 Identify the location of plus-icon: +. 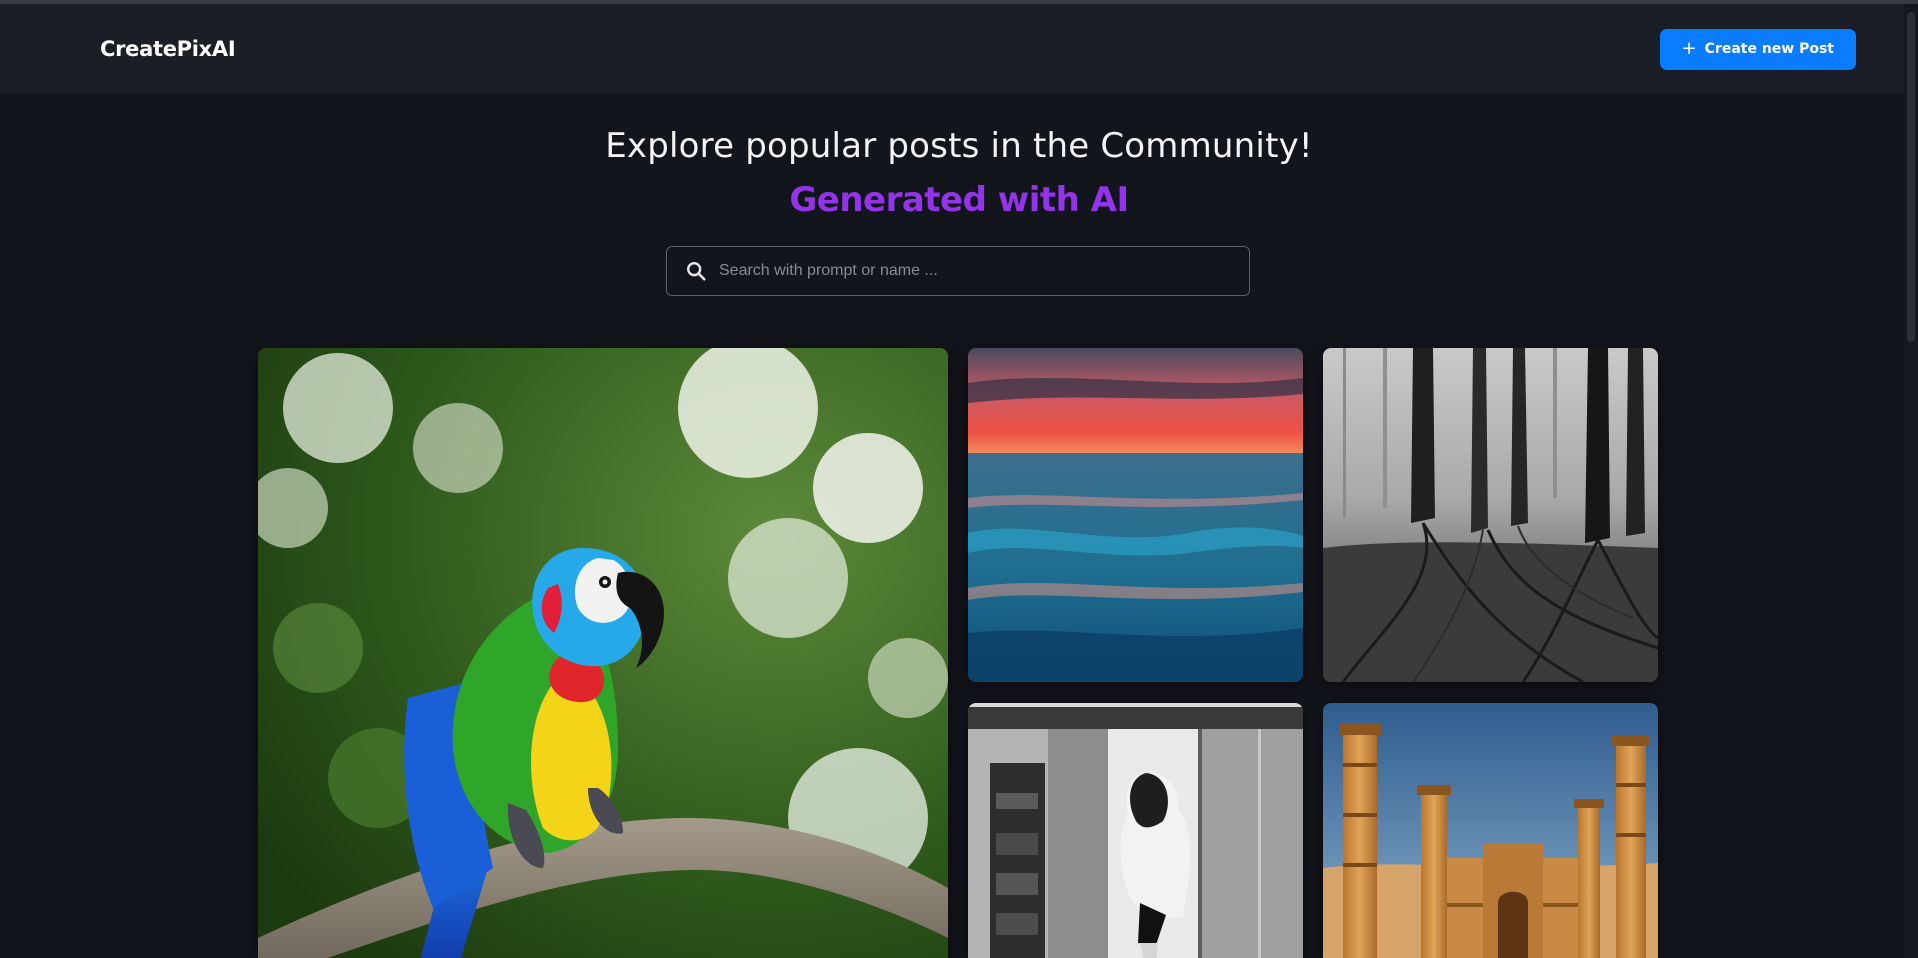
(1689, 48).